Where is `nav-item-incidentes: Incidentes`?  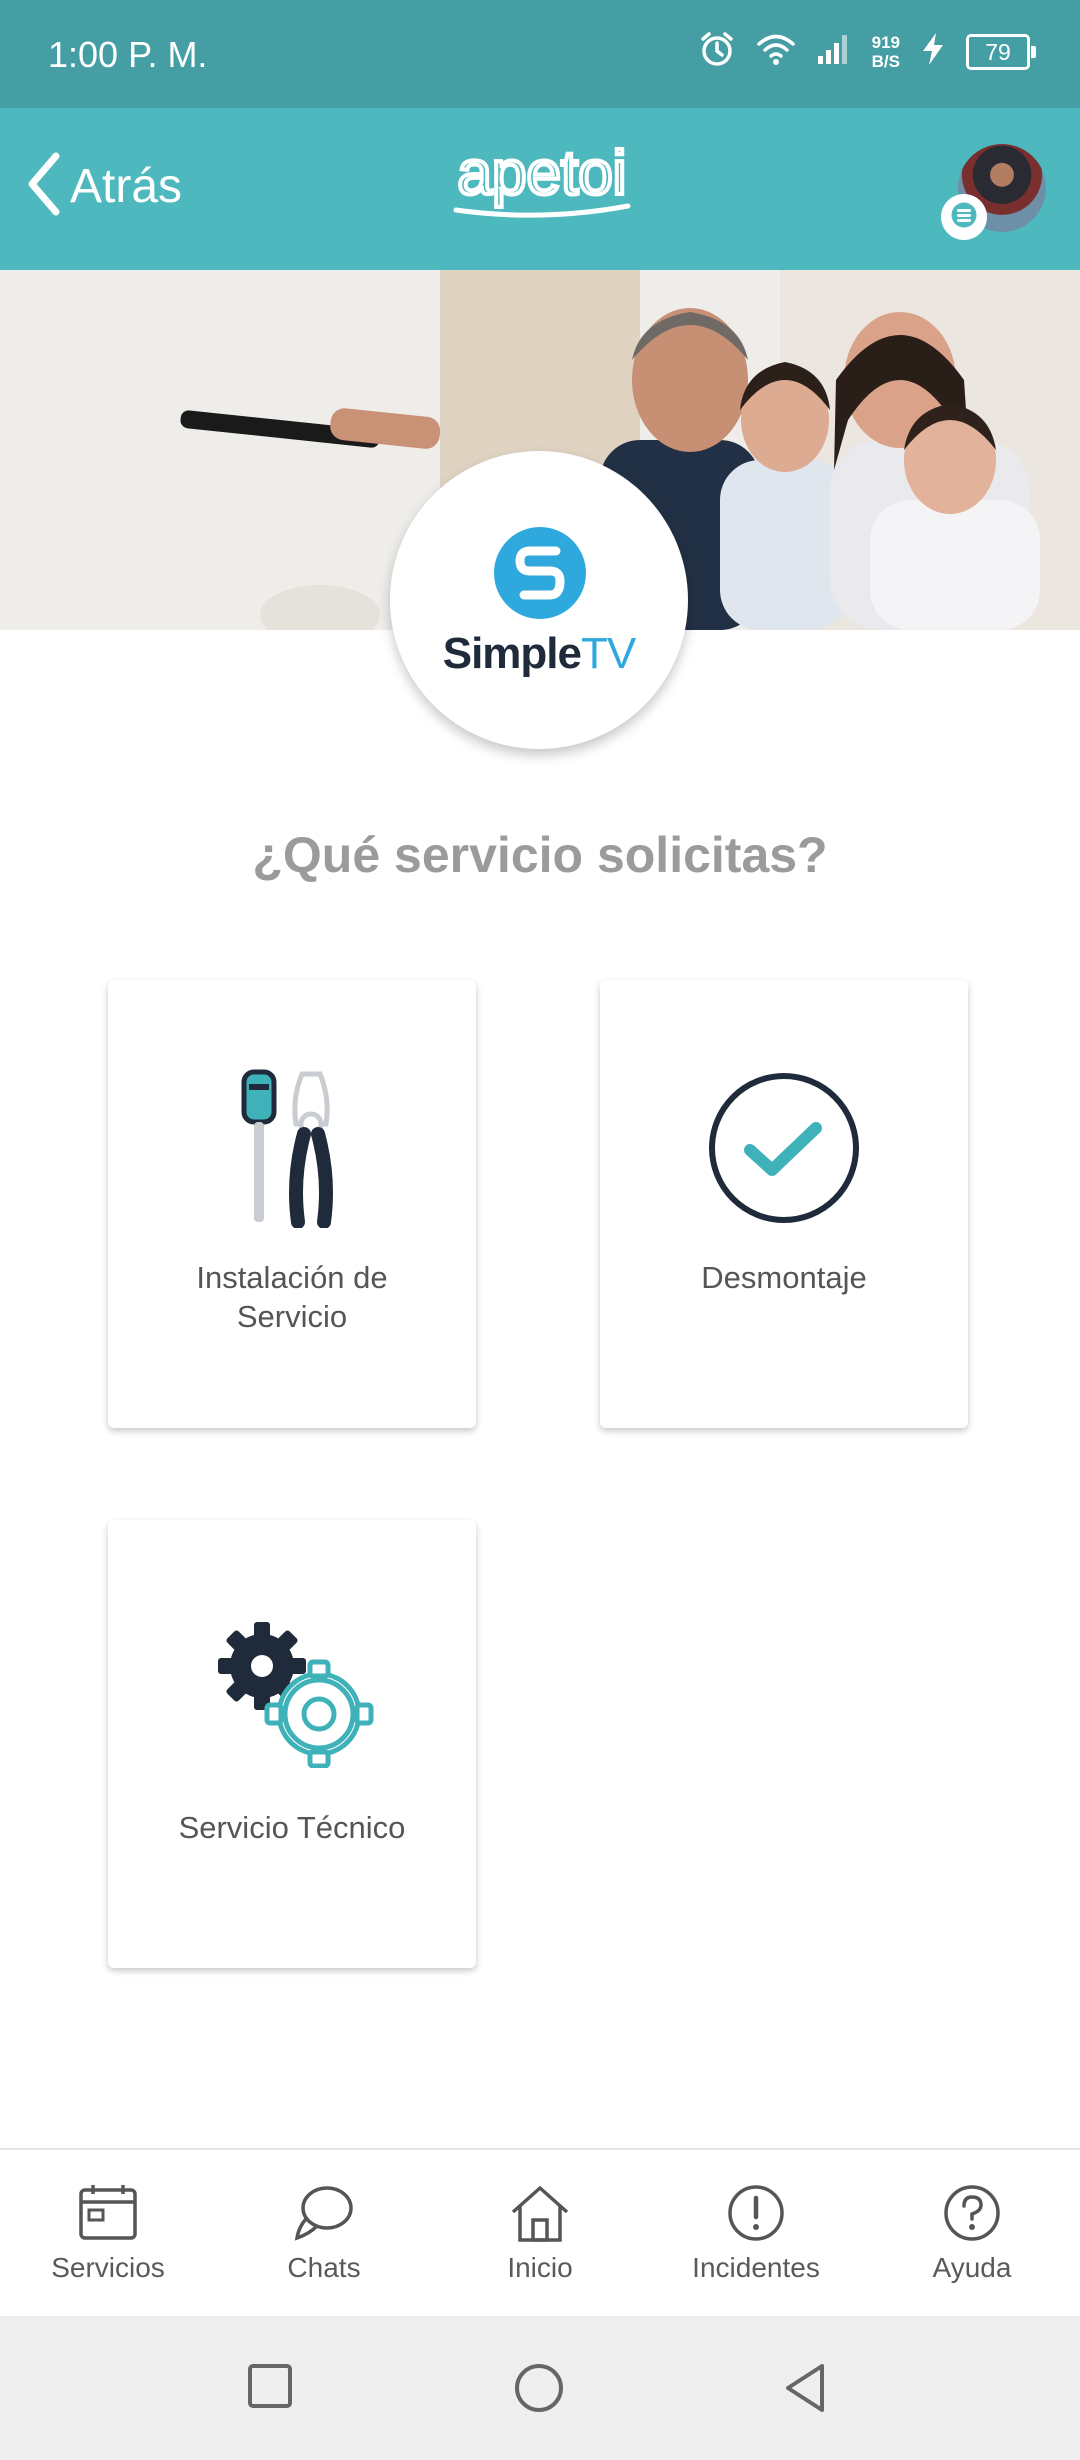
nav-item-incidentes: Incidentes is located at coordinates (756, 2242).